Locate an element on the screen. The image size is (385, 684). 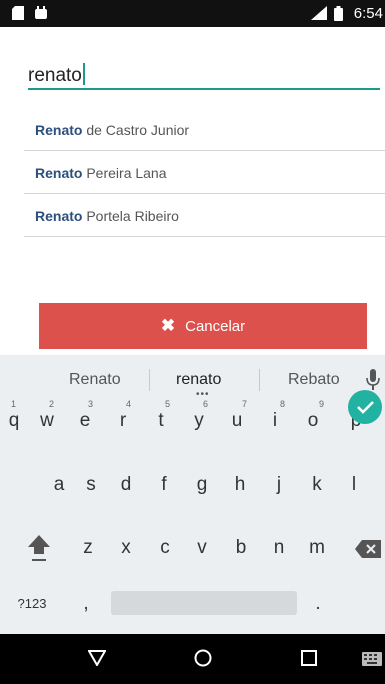
key-i: i is located at coordinates (275, 421).